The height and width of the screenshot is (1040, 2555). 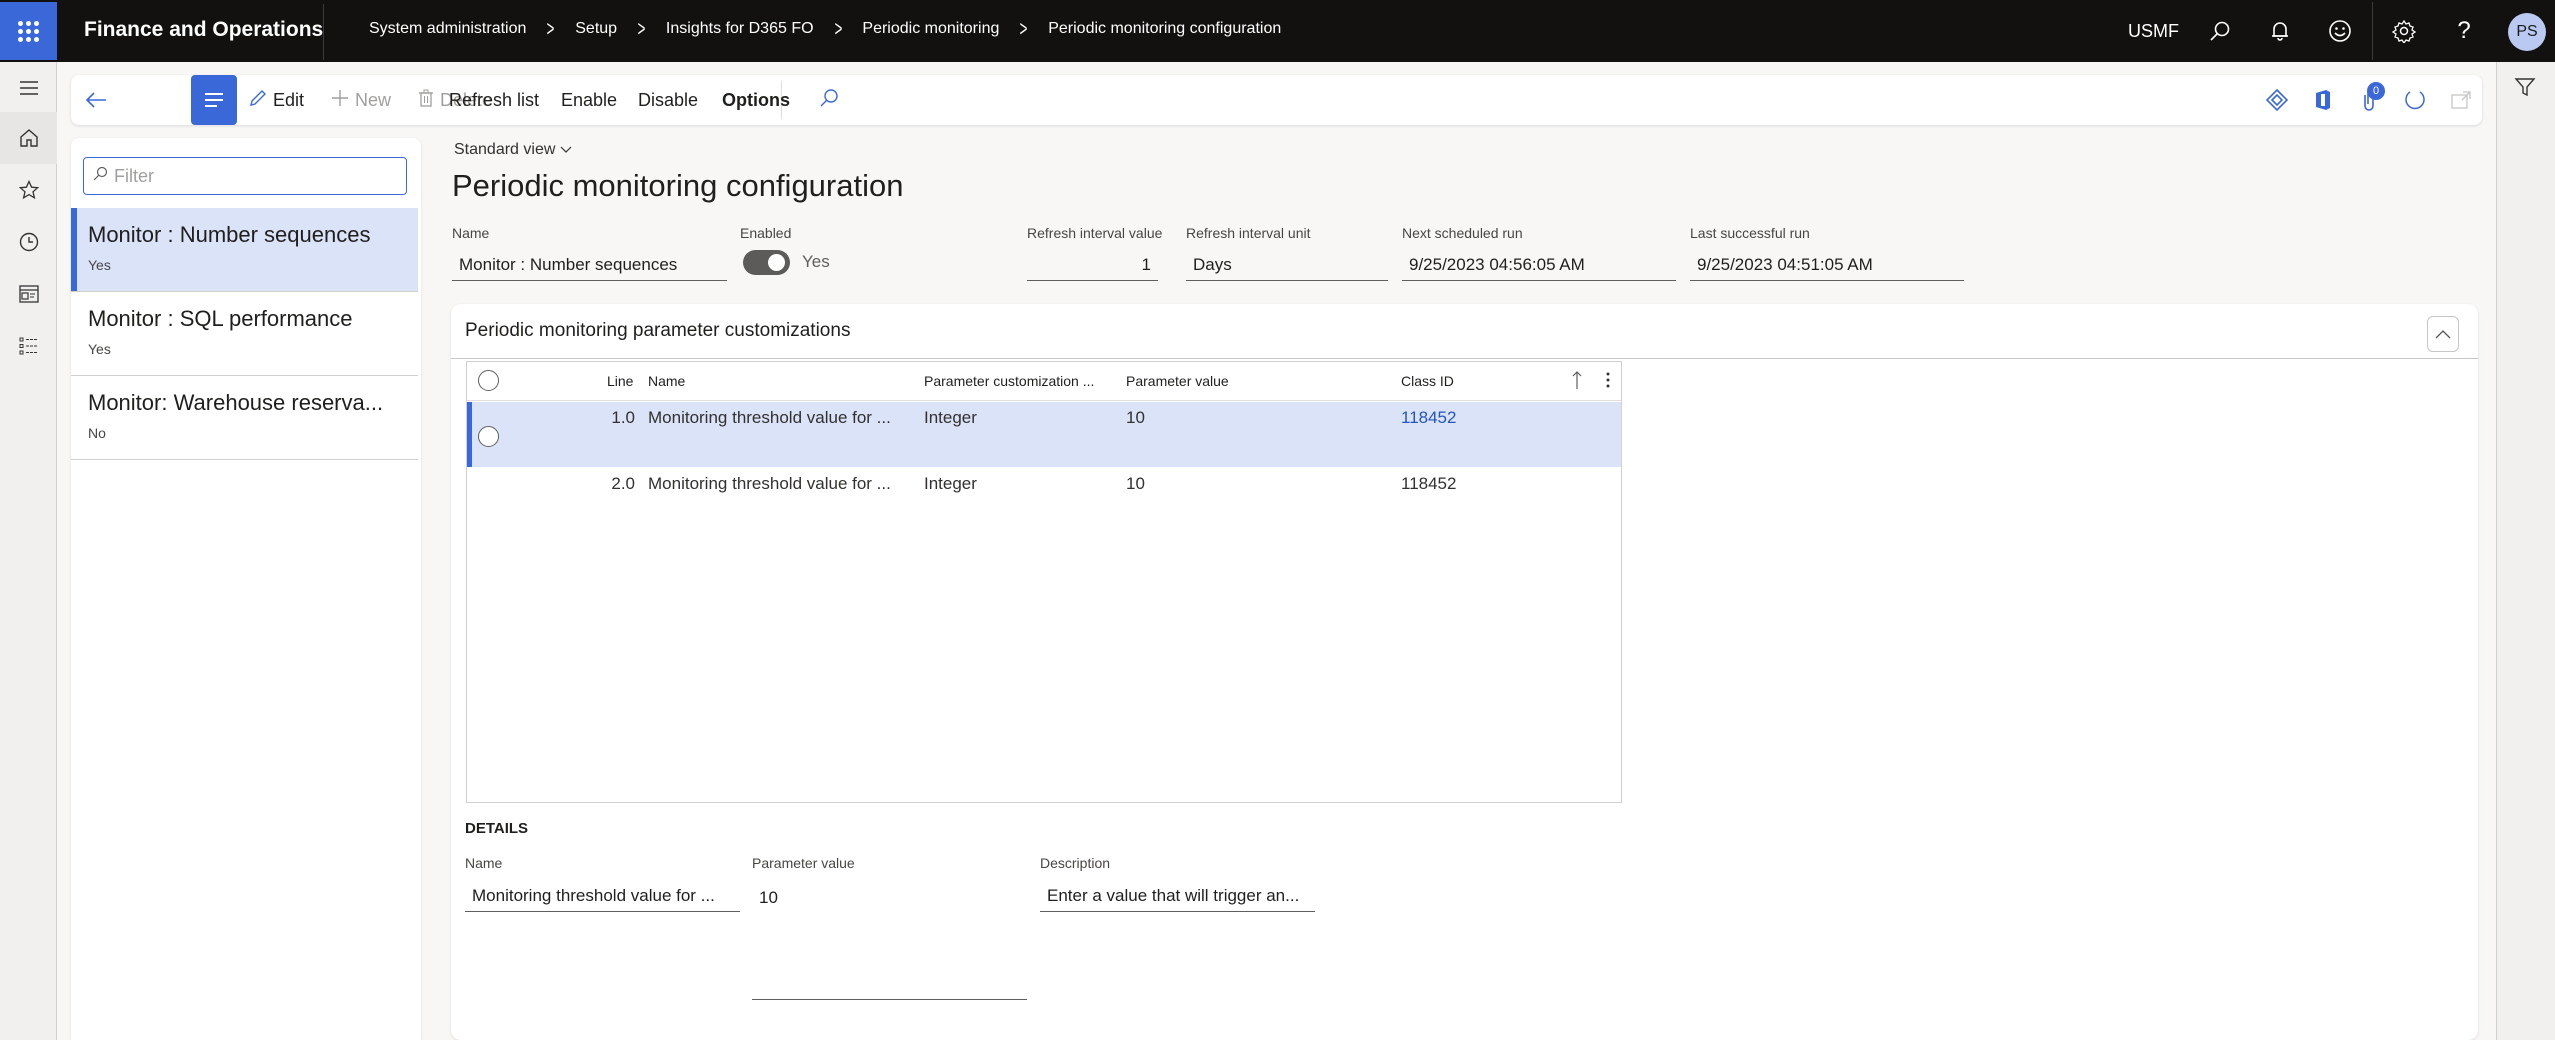 What do you see at coordinates (766, 233) in the screenshot?
I see `enabled-label: Enabled` at bounding box center [766, 233].